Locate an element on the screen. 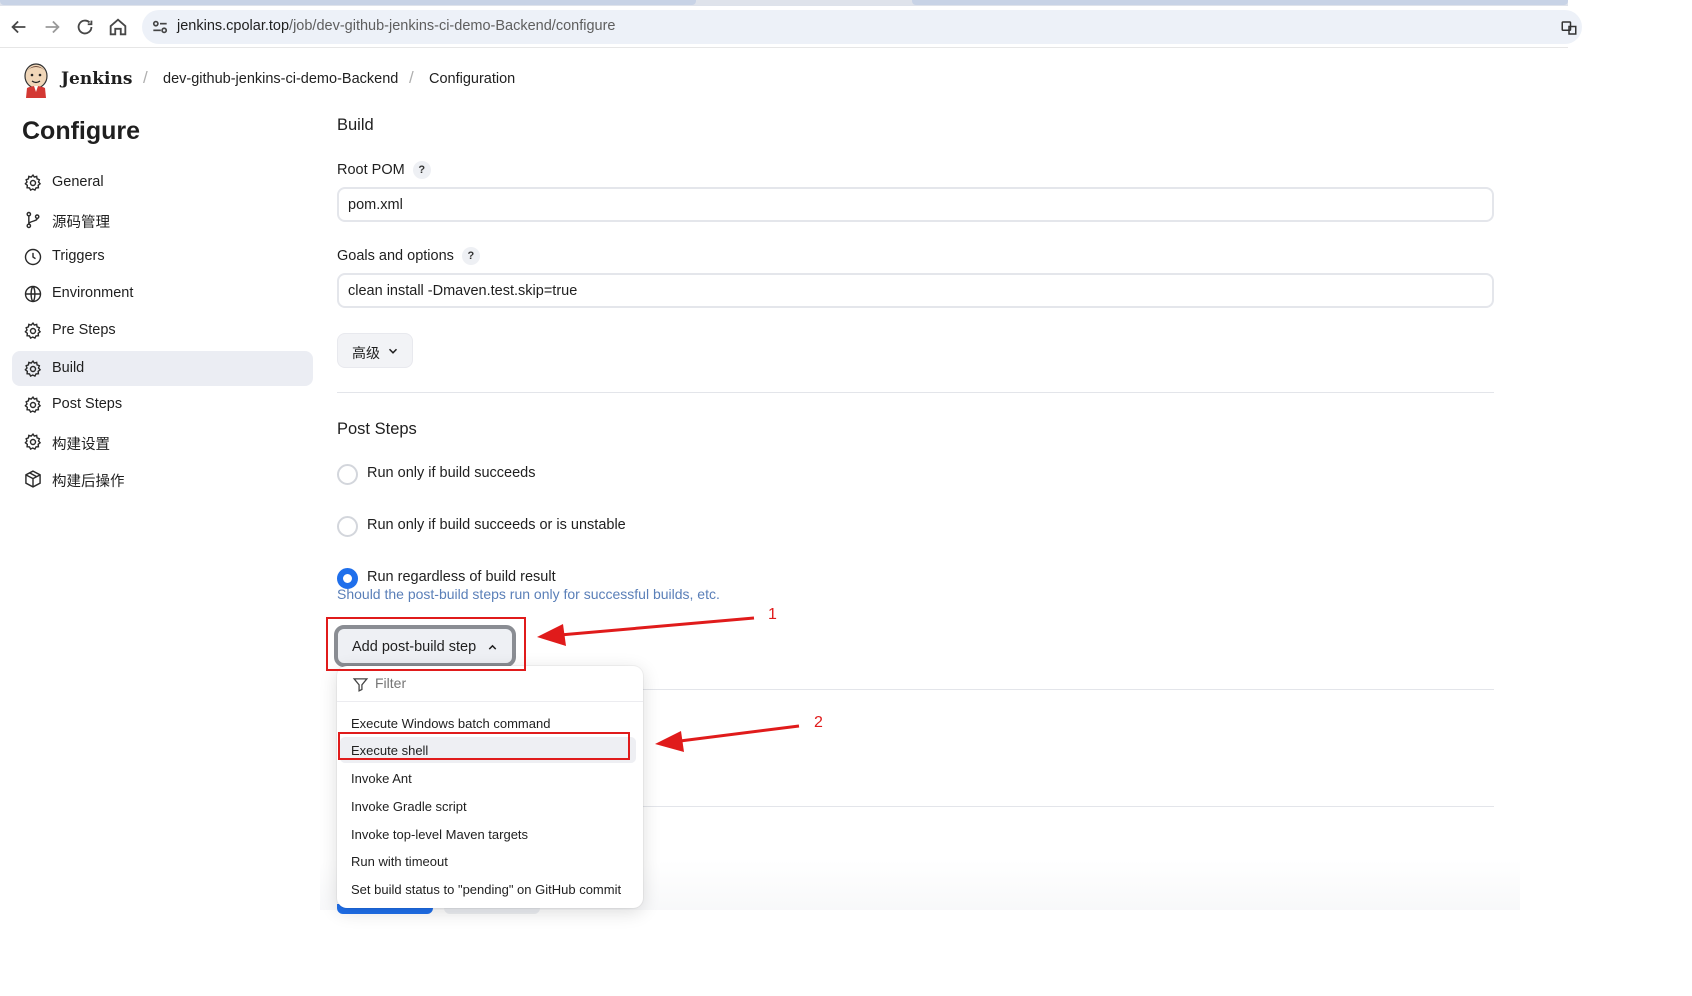 Image resolution: width=1692 pixels, height=996 pixels. goals-input is located at coordinates (915, 290).